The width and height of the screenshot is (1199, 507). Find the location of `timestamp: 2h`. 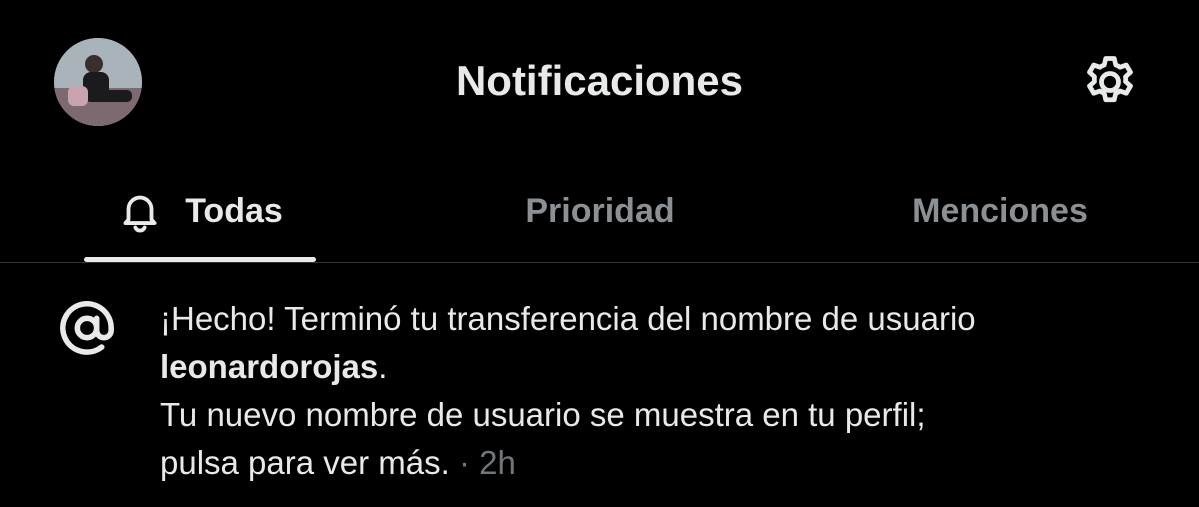

timestamp: 2h is located at coordinates (497, 462).